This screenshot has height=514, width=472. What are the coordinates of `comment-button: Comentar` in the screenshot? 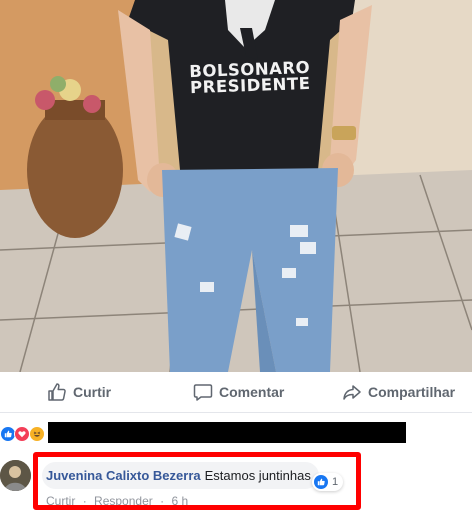 It's located at (238, 392).